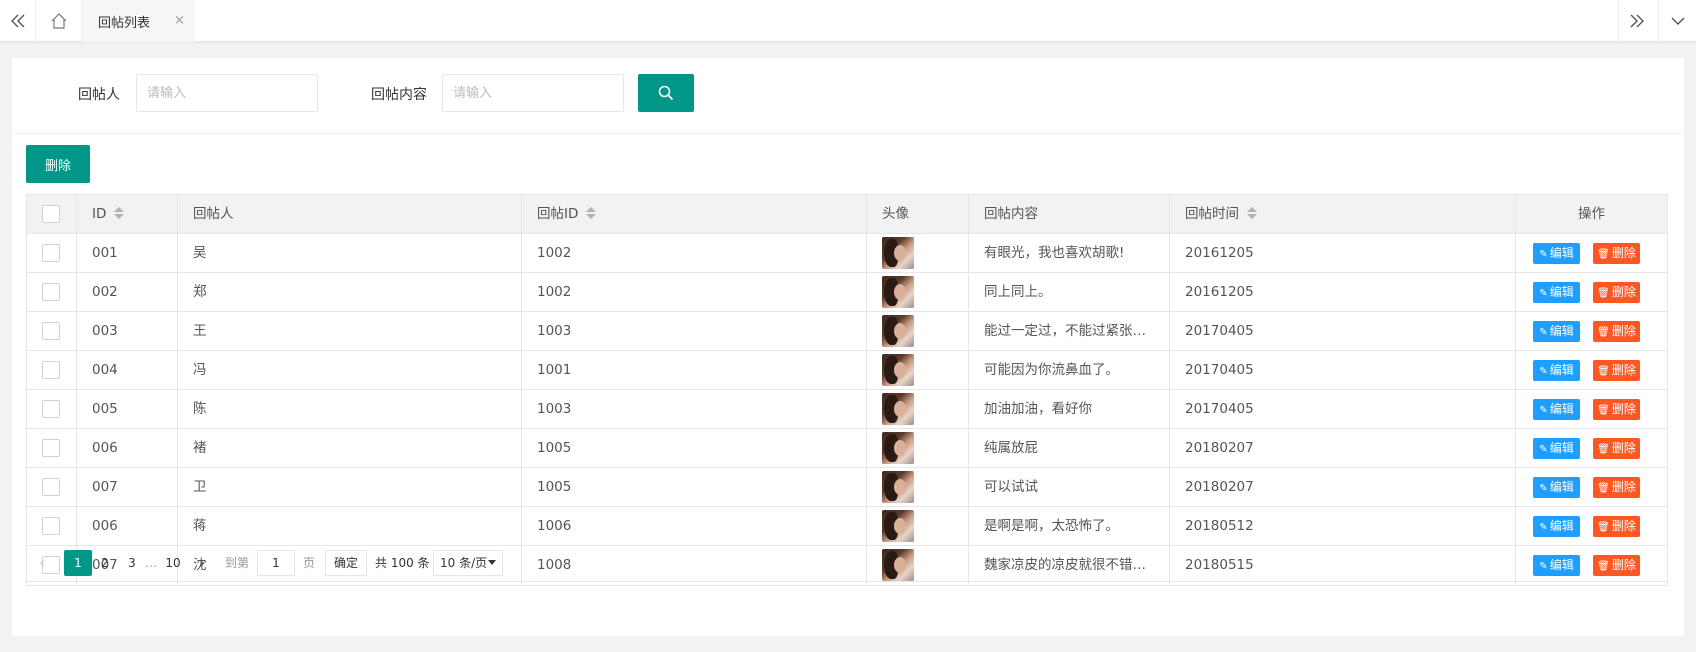  What do you see at coordinates (127, 292) in the screenshot?
I see `id-cell: 002` at bounding box center [127, 292].